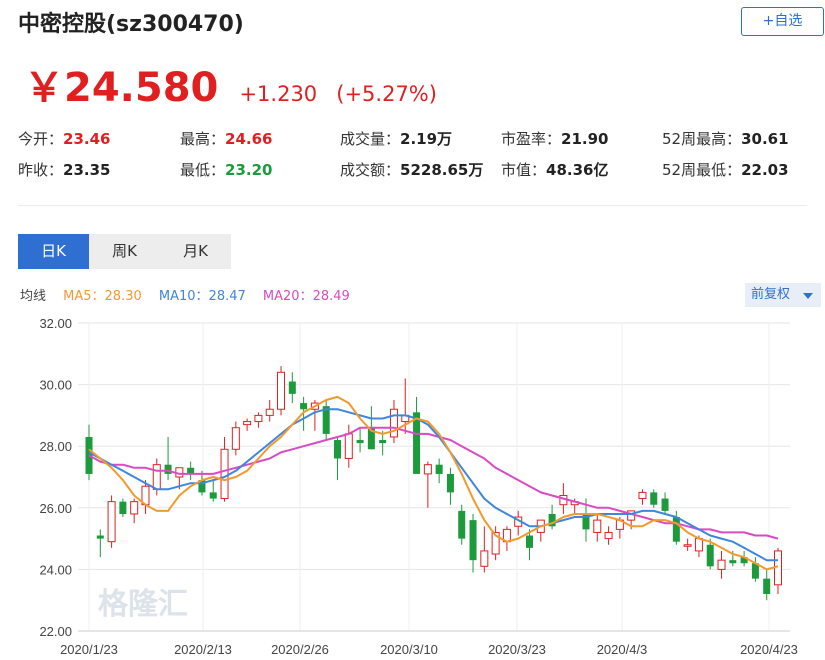 This screenshot has width=825, height=660. I want to click on x-tick-label: 2020/2/13, so click(203, 649).